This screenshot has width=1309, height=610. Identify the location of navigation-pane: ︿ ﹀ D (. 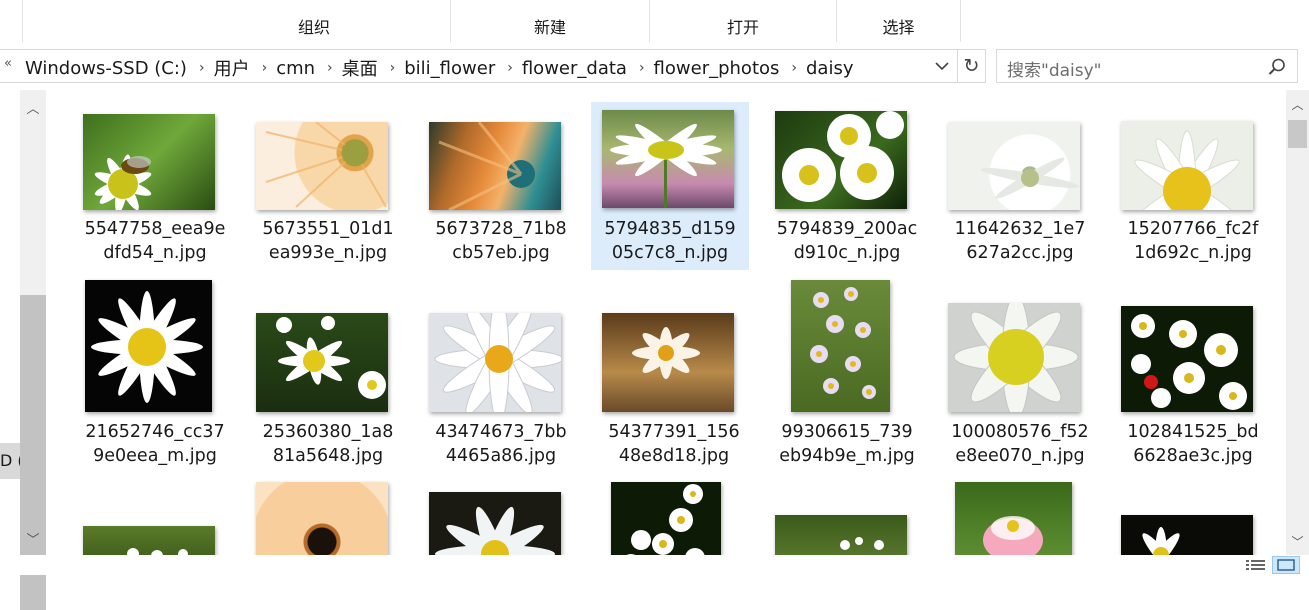
(23, 350).